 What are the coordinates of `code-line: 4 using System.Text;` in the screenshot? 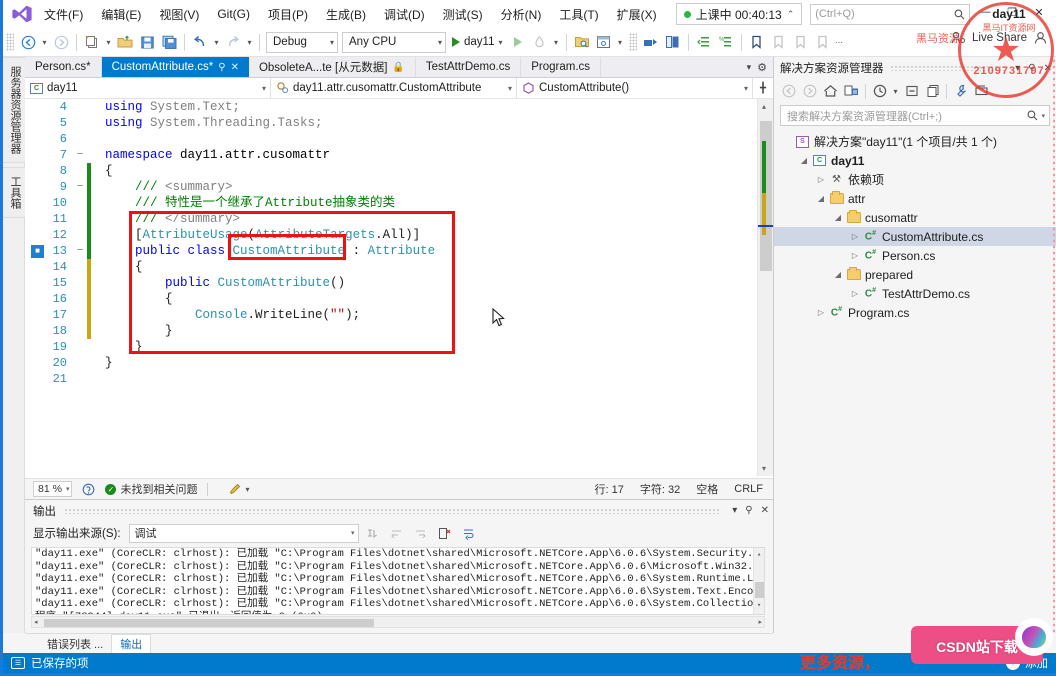 It's located at (230, 107).